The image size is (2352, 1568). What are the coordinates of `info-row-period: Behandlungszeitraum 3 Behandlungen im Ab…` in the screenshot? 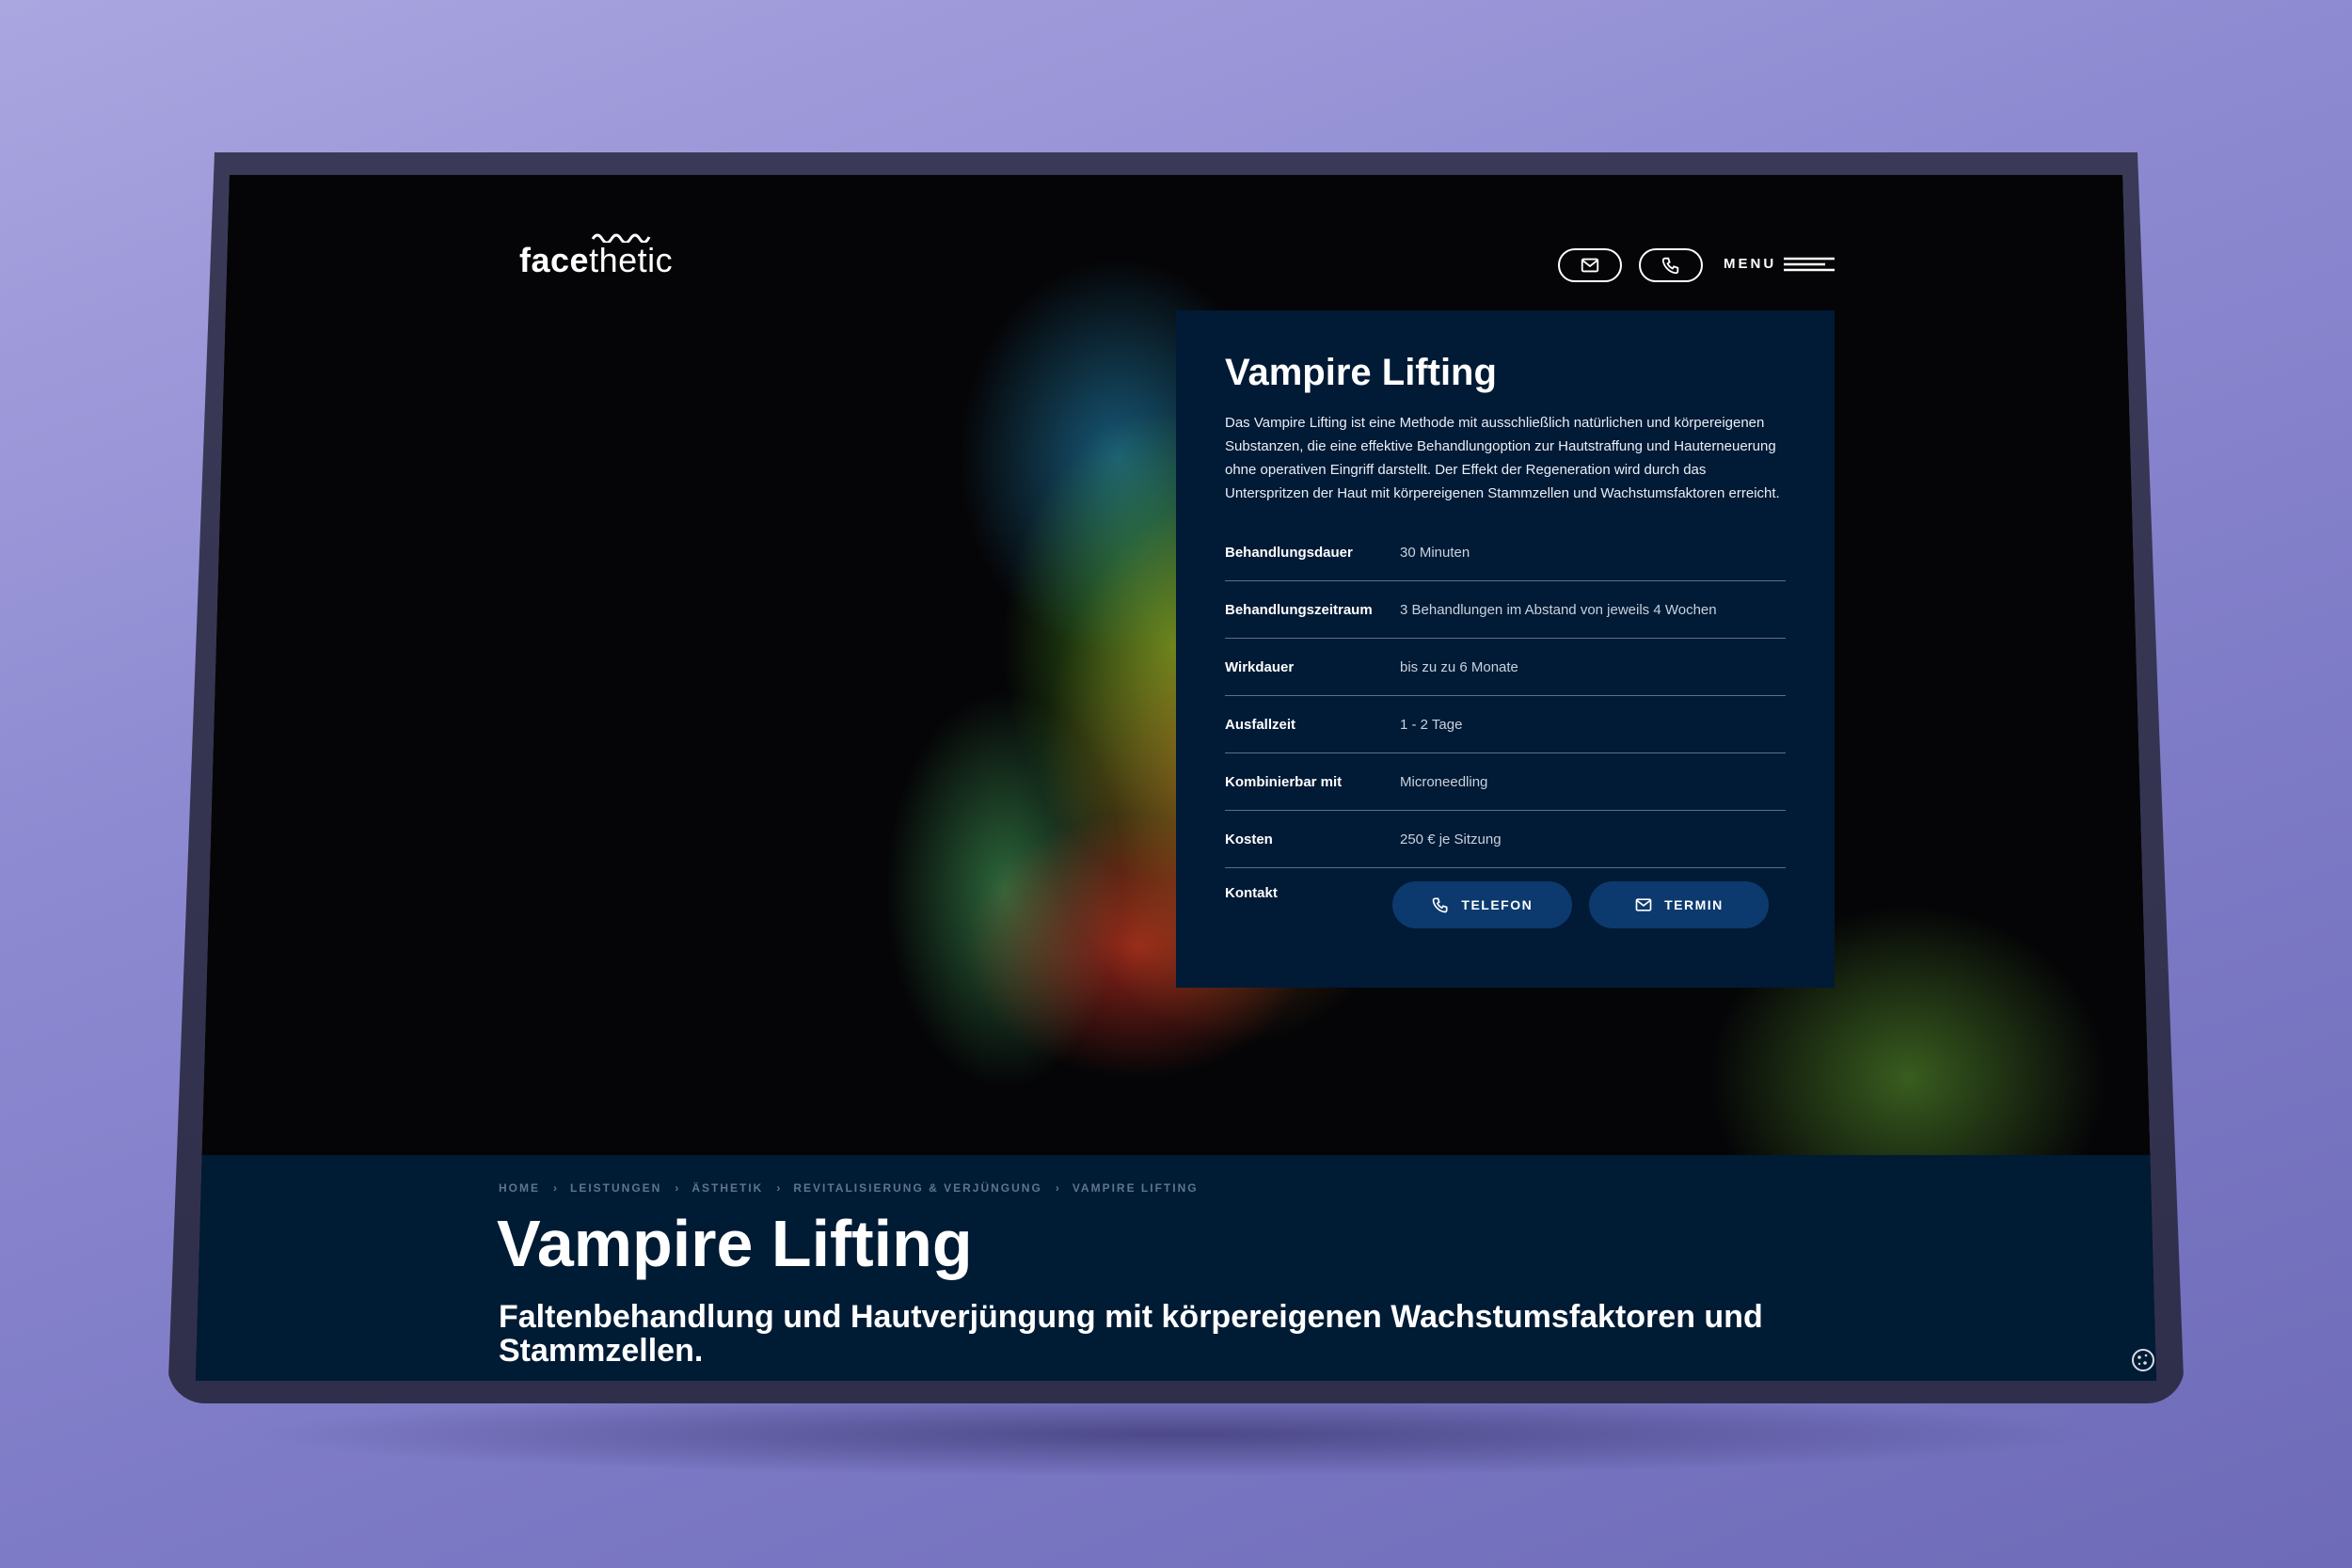 It's located at (1505, 610).